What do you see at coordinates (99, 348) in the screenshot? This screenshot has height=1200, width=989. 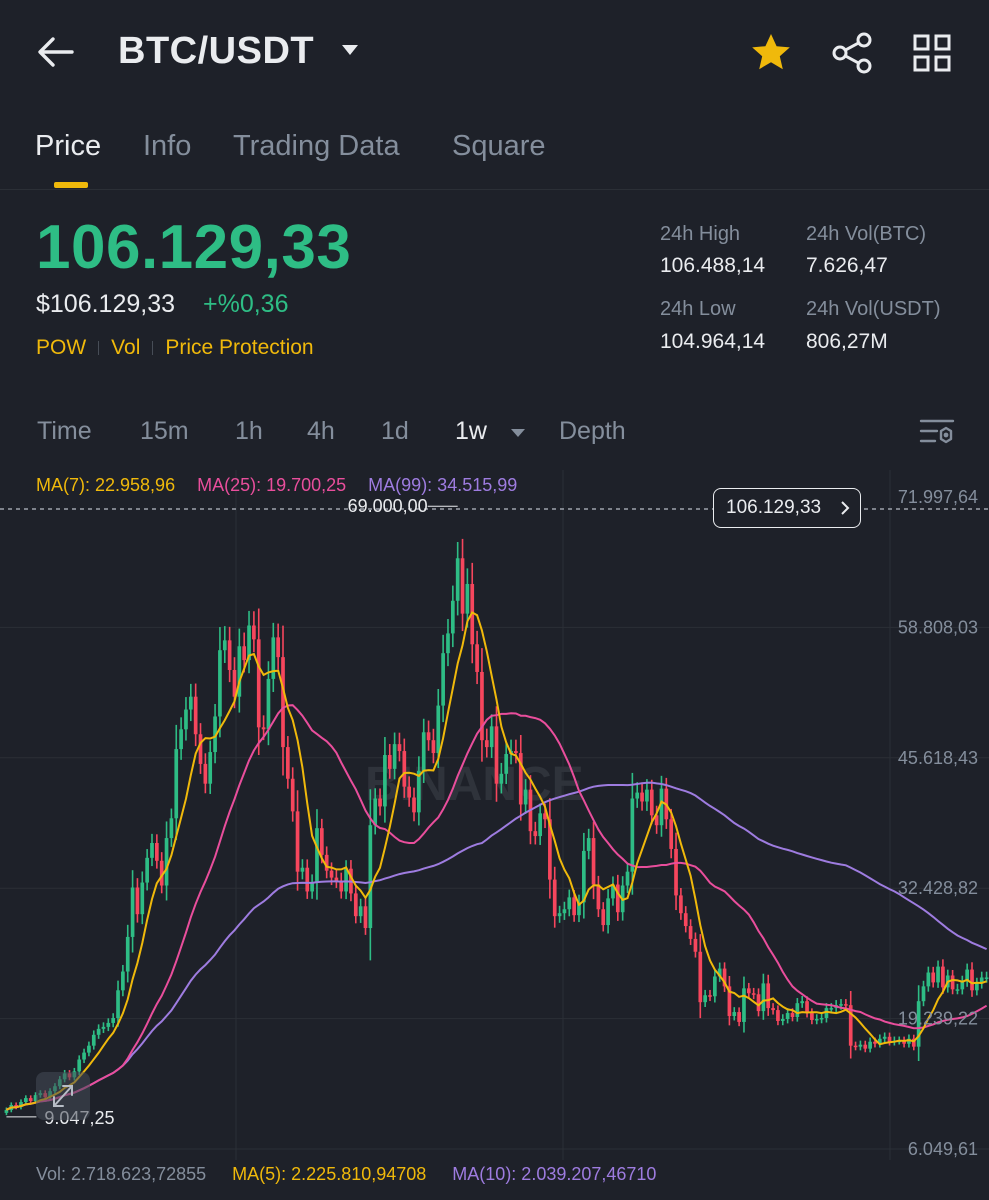 I see `tag-divider` at bounding box center [99, 348].